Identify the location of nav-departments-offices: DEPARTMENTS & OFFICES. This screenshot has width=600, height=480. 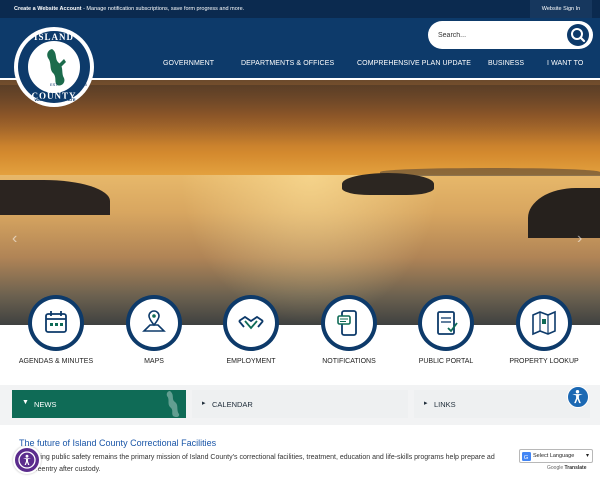
(287, 65).